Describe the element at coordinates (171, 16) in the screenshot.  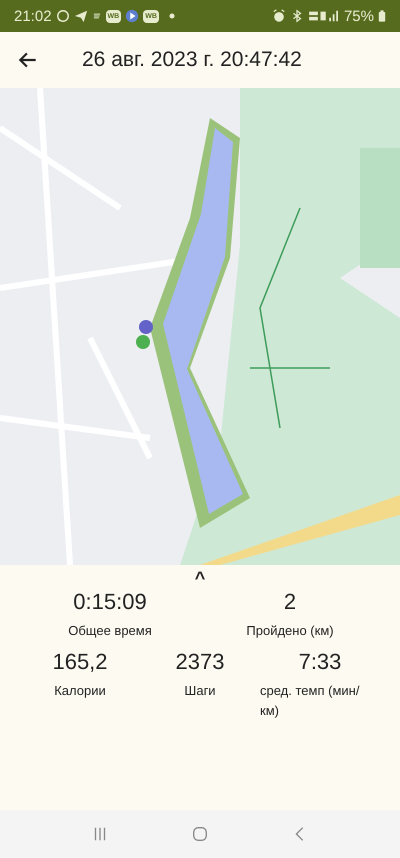
I see `dot-icon` at that location.